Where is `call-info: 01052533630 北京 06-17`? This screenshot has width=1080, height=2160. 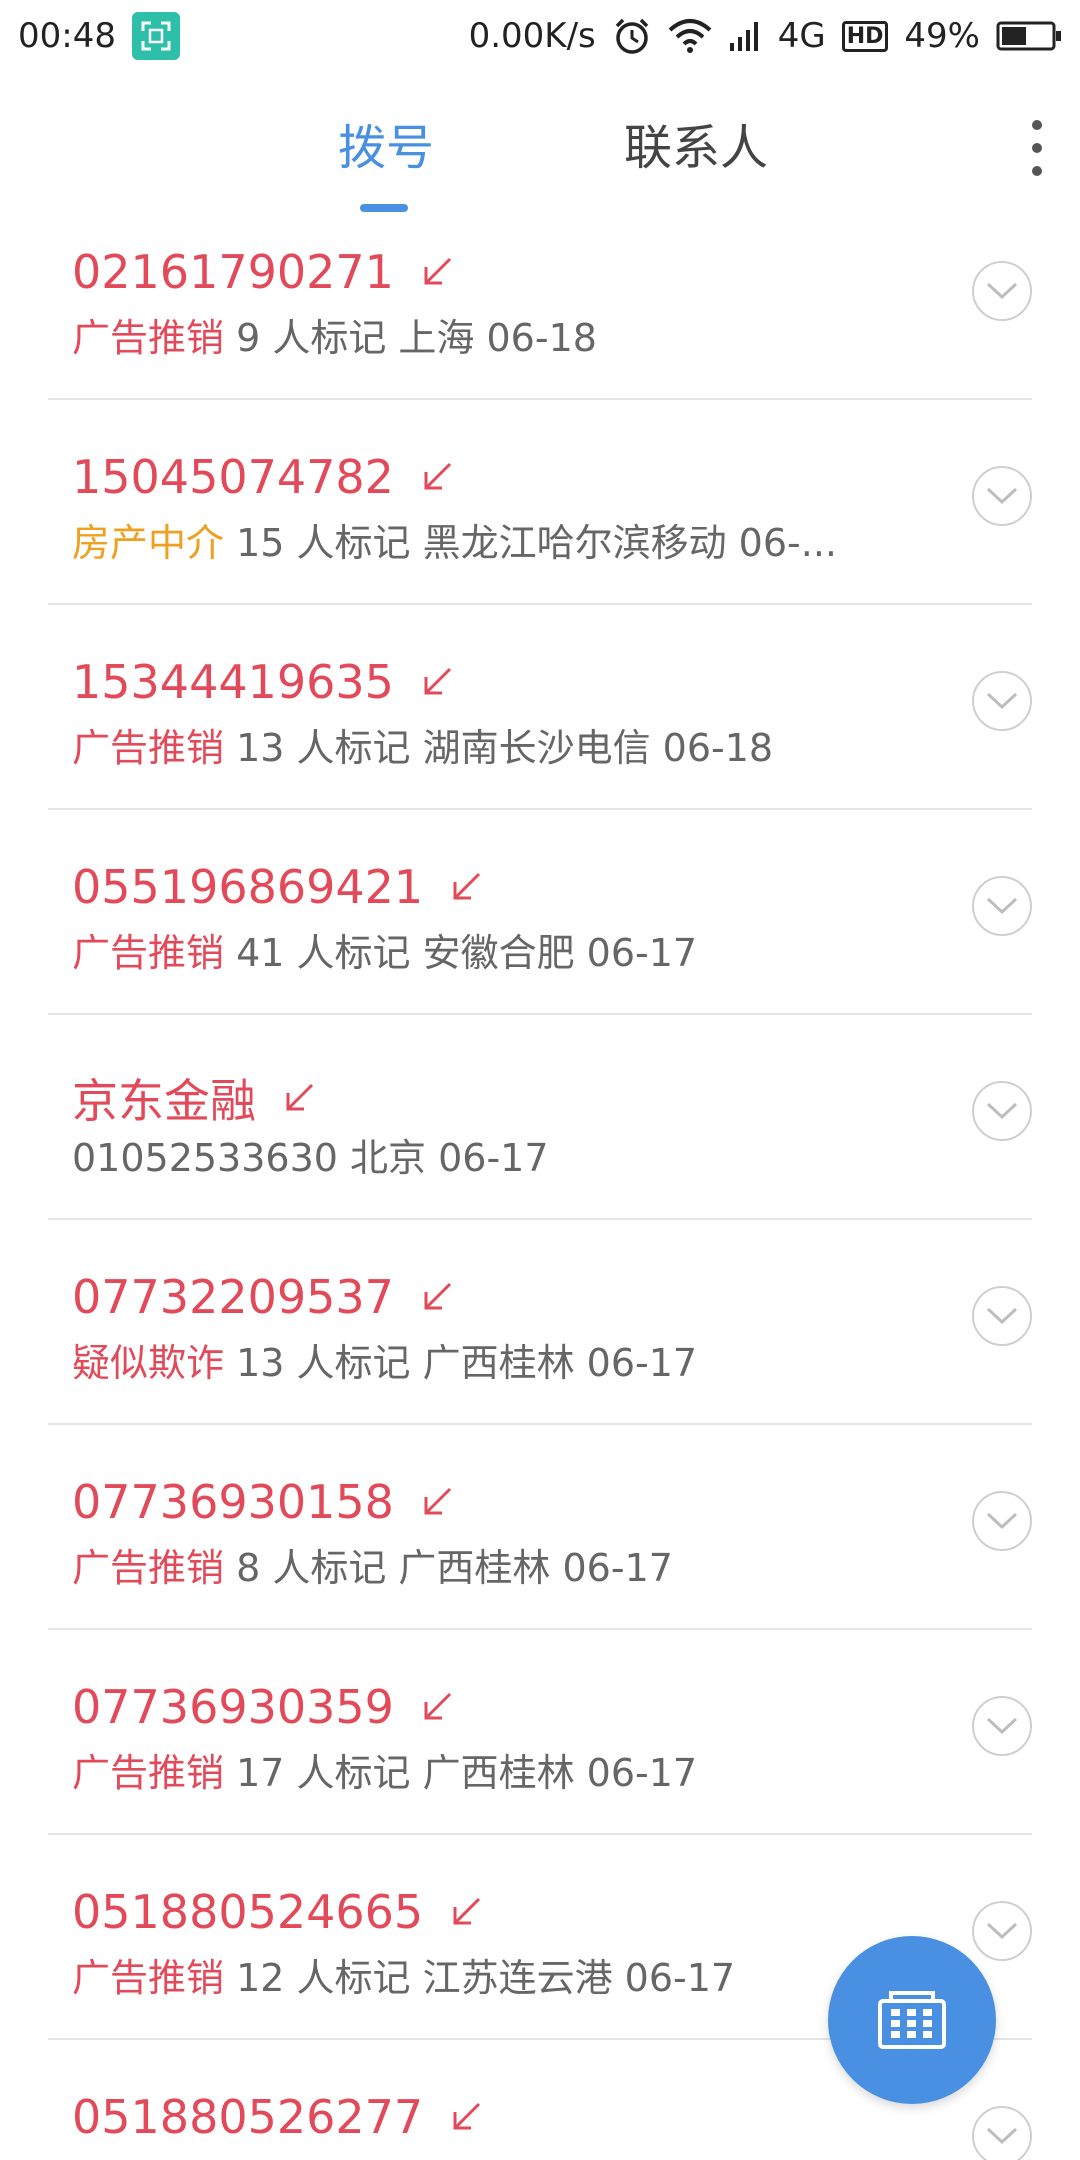 call-info: 01052533630 北京 06-17 is located at coordinates (310, 1158).